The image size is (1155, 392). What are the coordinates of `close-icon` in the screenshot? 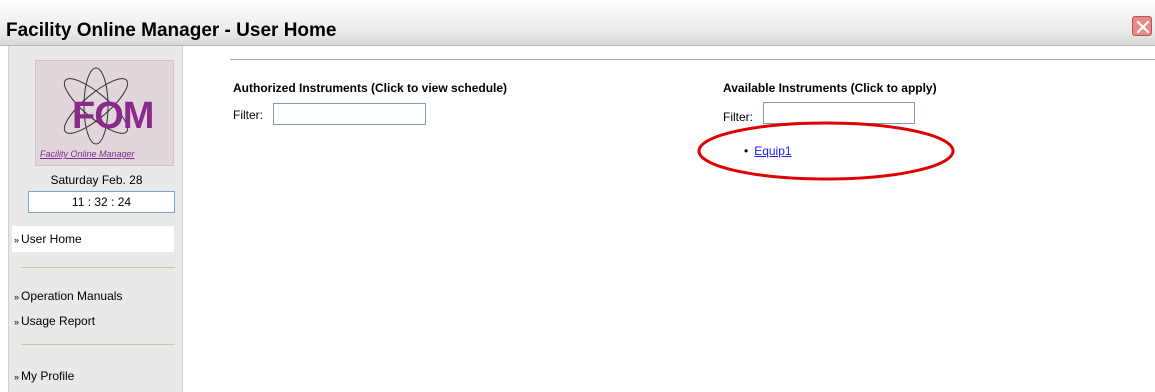 It's located at (1143, 27).